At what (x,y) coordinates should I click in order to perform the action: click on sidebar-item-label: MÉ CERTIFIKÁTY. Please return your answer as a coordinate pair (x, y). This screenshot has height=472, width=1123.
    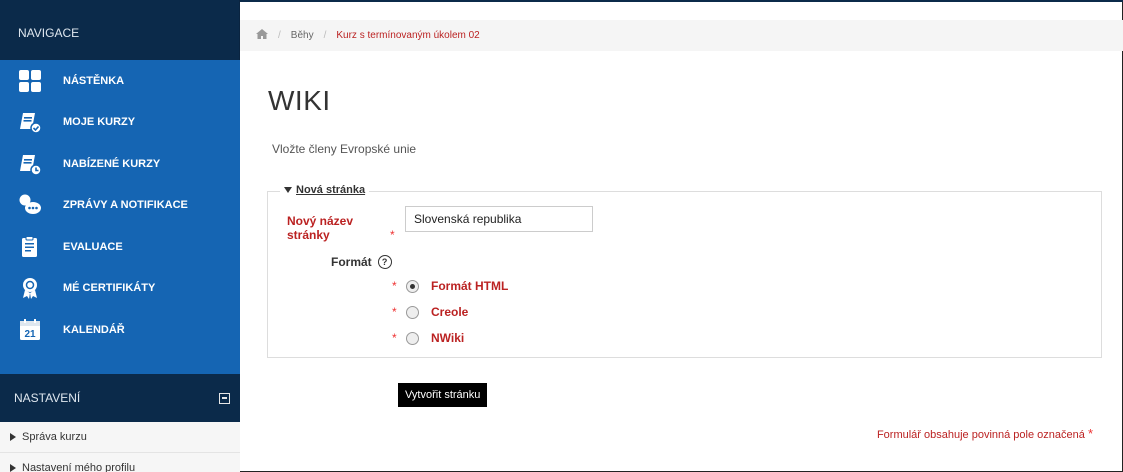
    Looking at the image, I should click on (109, 288).